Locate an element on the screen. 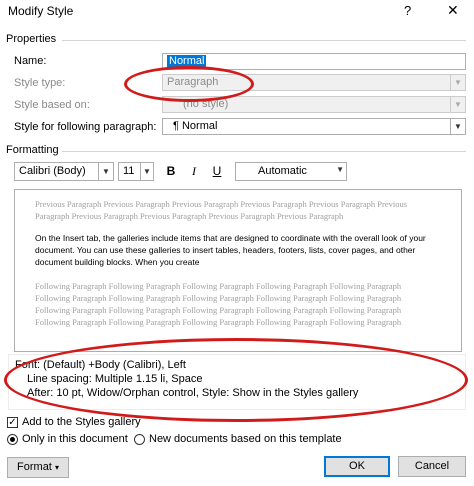 Image resolution: width=474 pixels, height=486 pixels. only-this-document-radio is located at coordinates (12, 439).